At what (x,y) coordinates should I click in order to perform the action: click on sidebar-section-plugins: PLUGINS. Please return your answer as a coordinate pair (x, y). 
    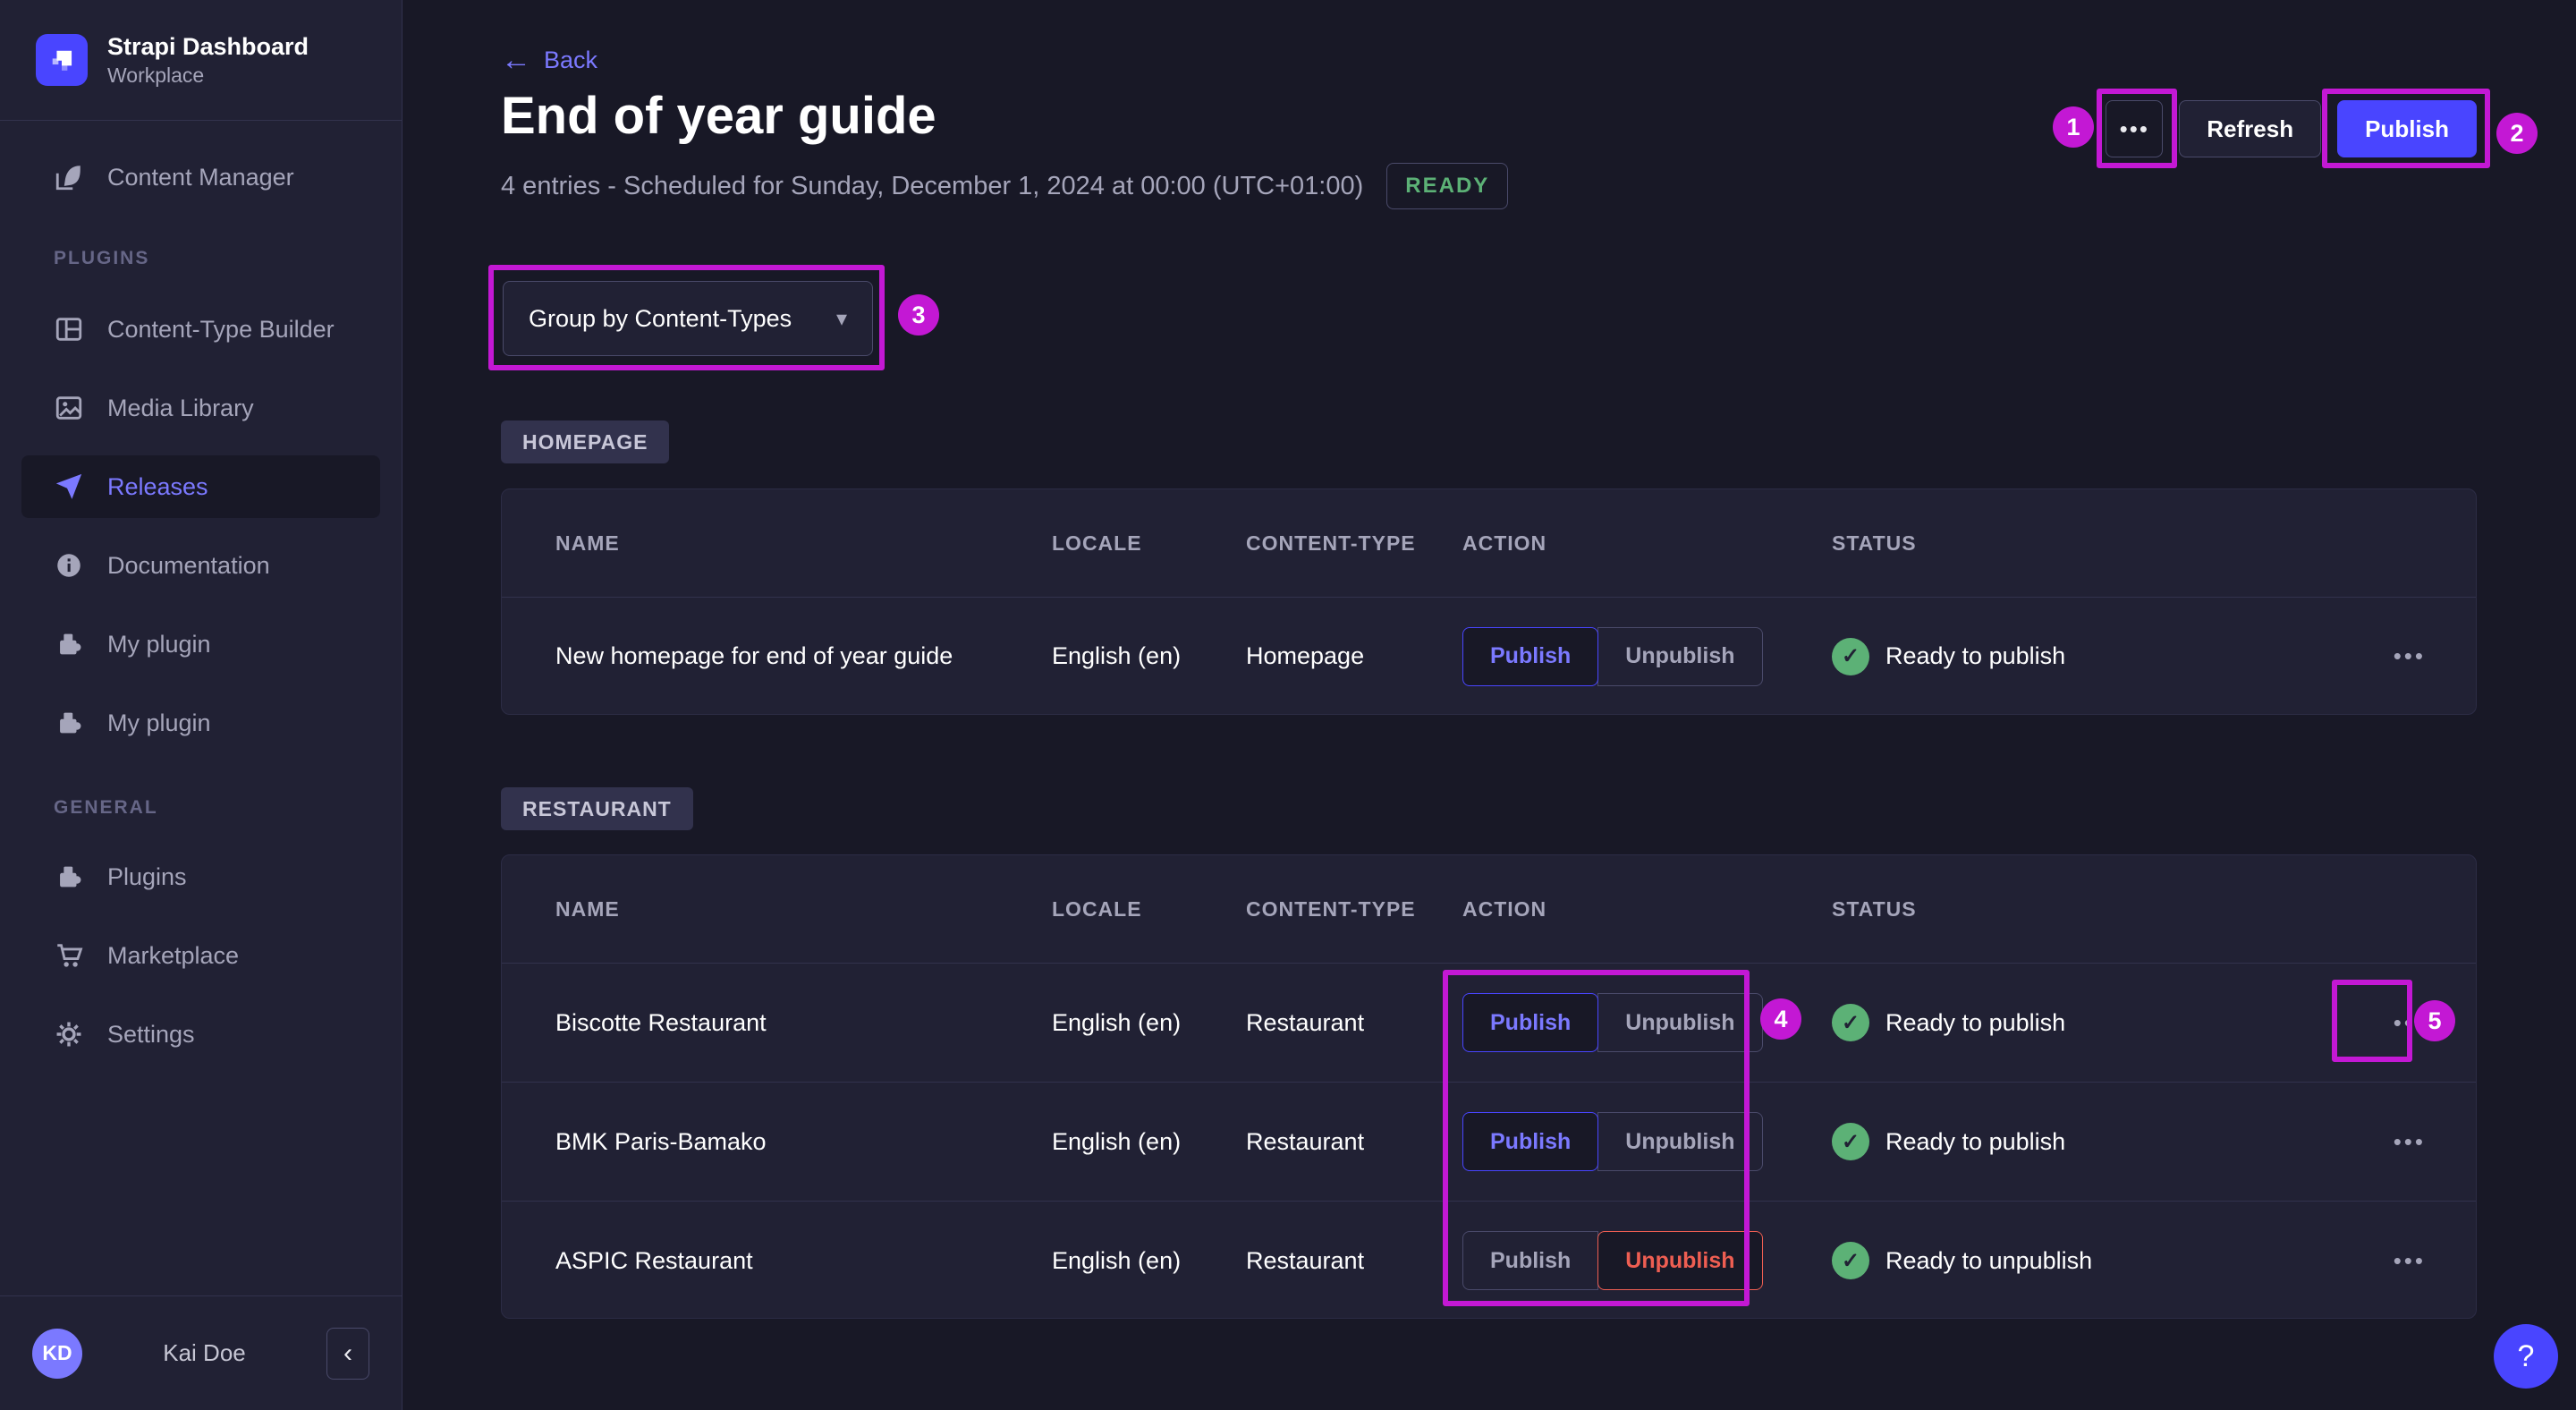
    Looking at the image, I should click on (102, 258).